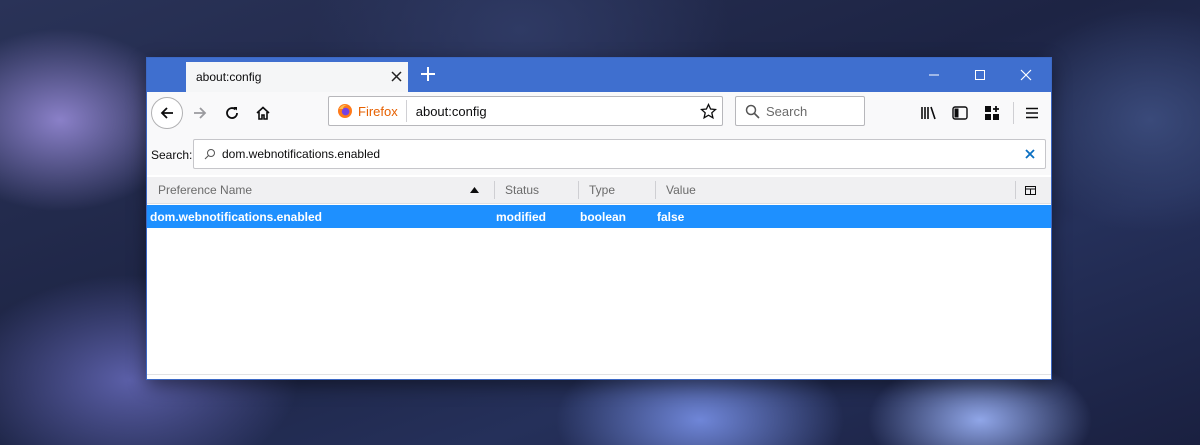 Image resolution: width=1200 pixels, height=445 pixels. I want to click on tab-close-icon, so click(396, 77).